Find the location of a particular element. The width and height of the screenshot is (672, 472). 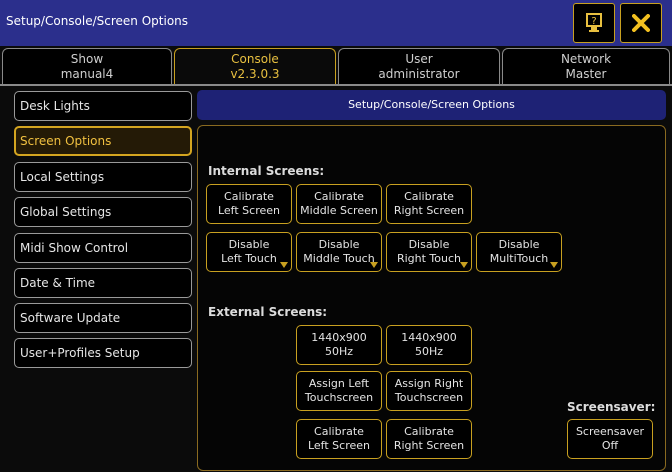

close-icon is located at coordinates (641, 23).